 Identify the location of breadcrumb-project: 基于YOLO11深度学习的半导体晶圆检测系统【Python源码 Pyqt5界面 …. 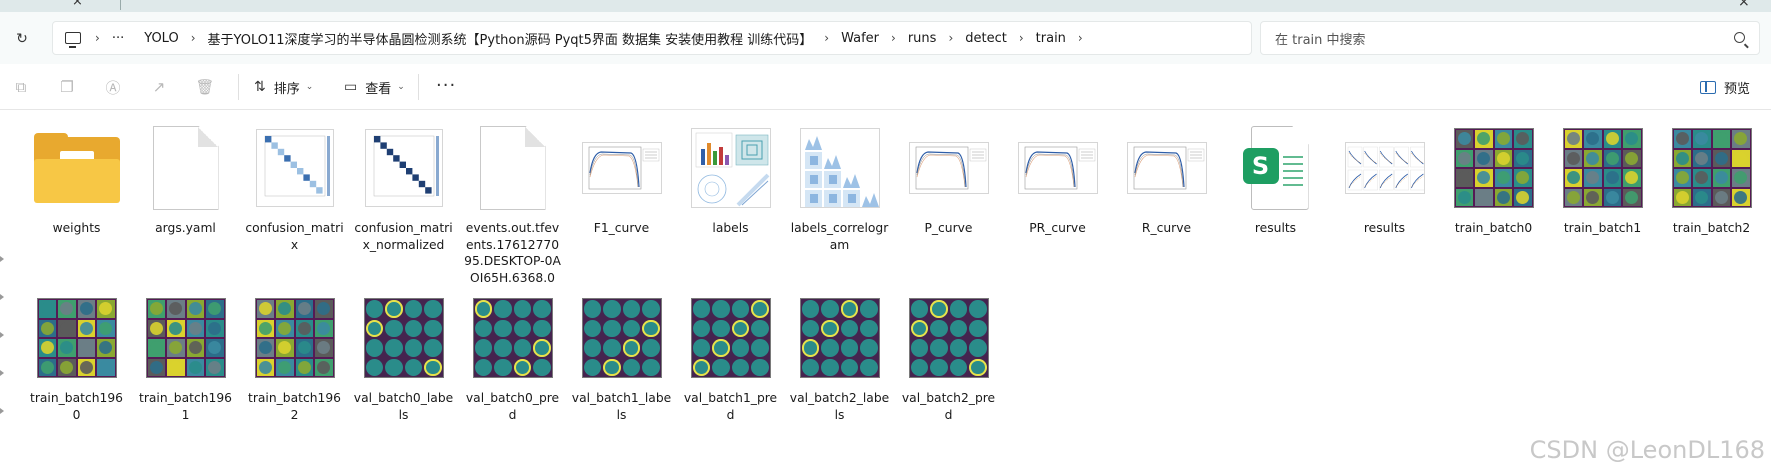
(510, 38).